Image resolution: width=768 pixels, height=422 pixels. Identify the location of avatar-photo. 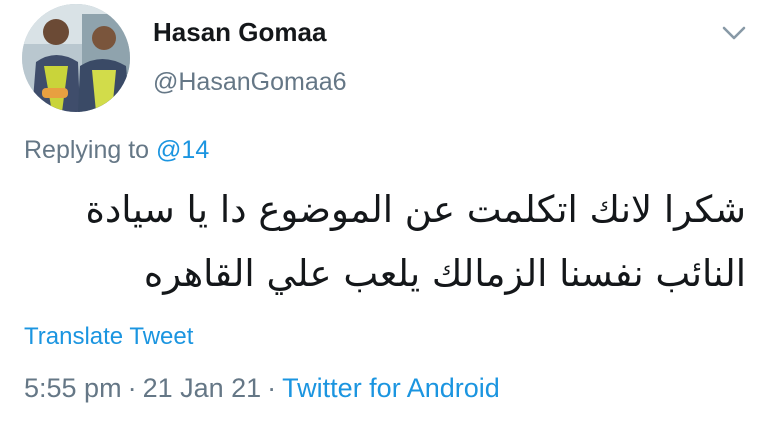
(76, 58).